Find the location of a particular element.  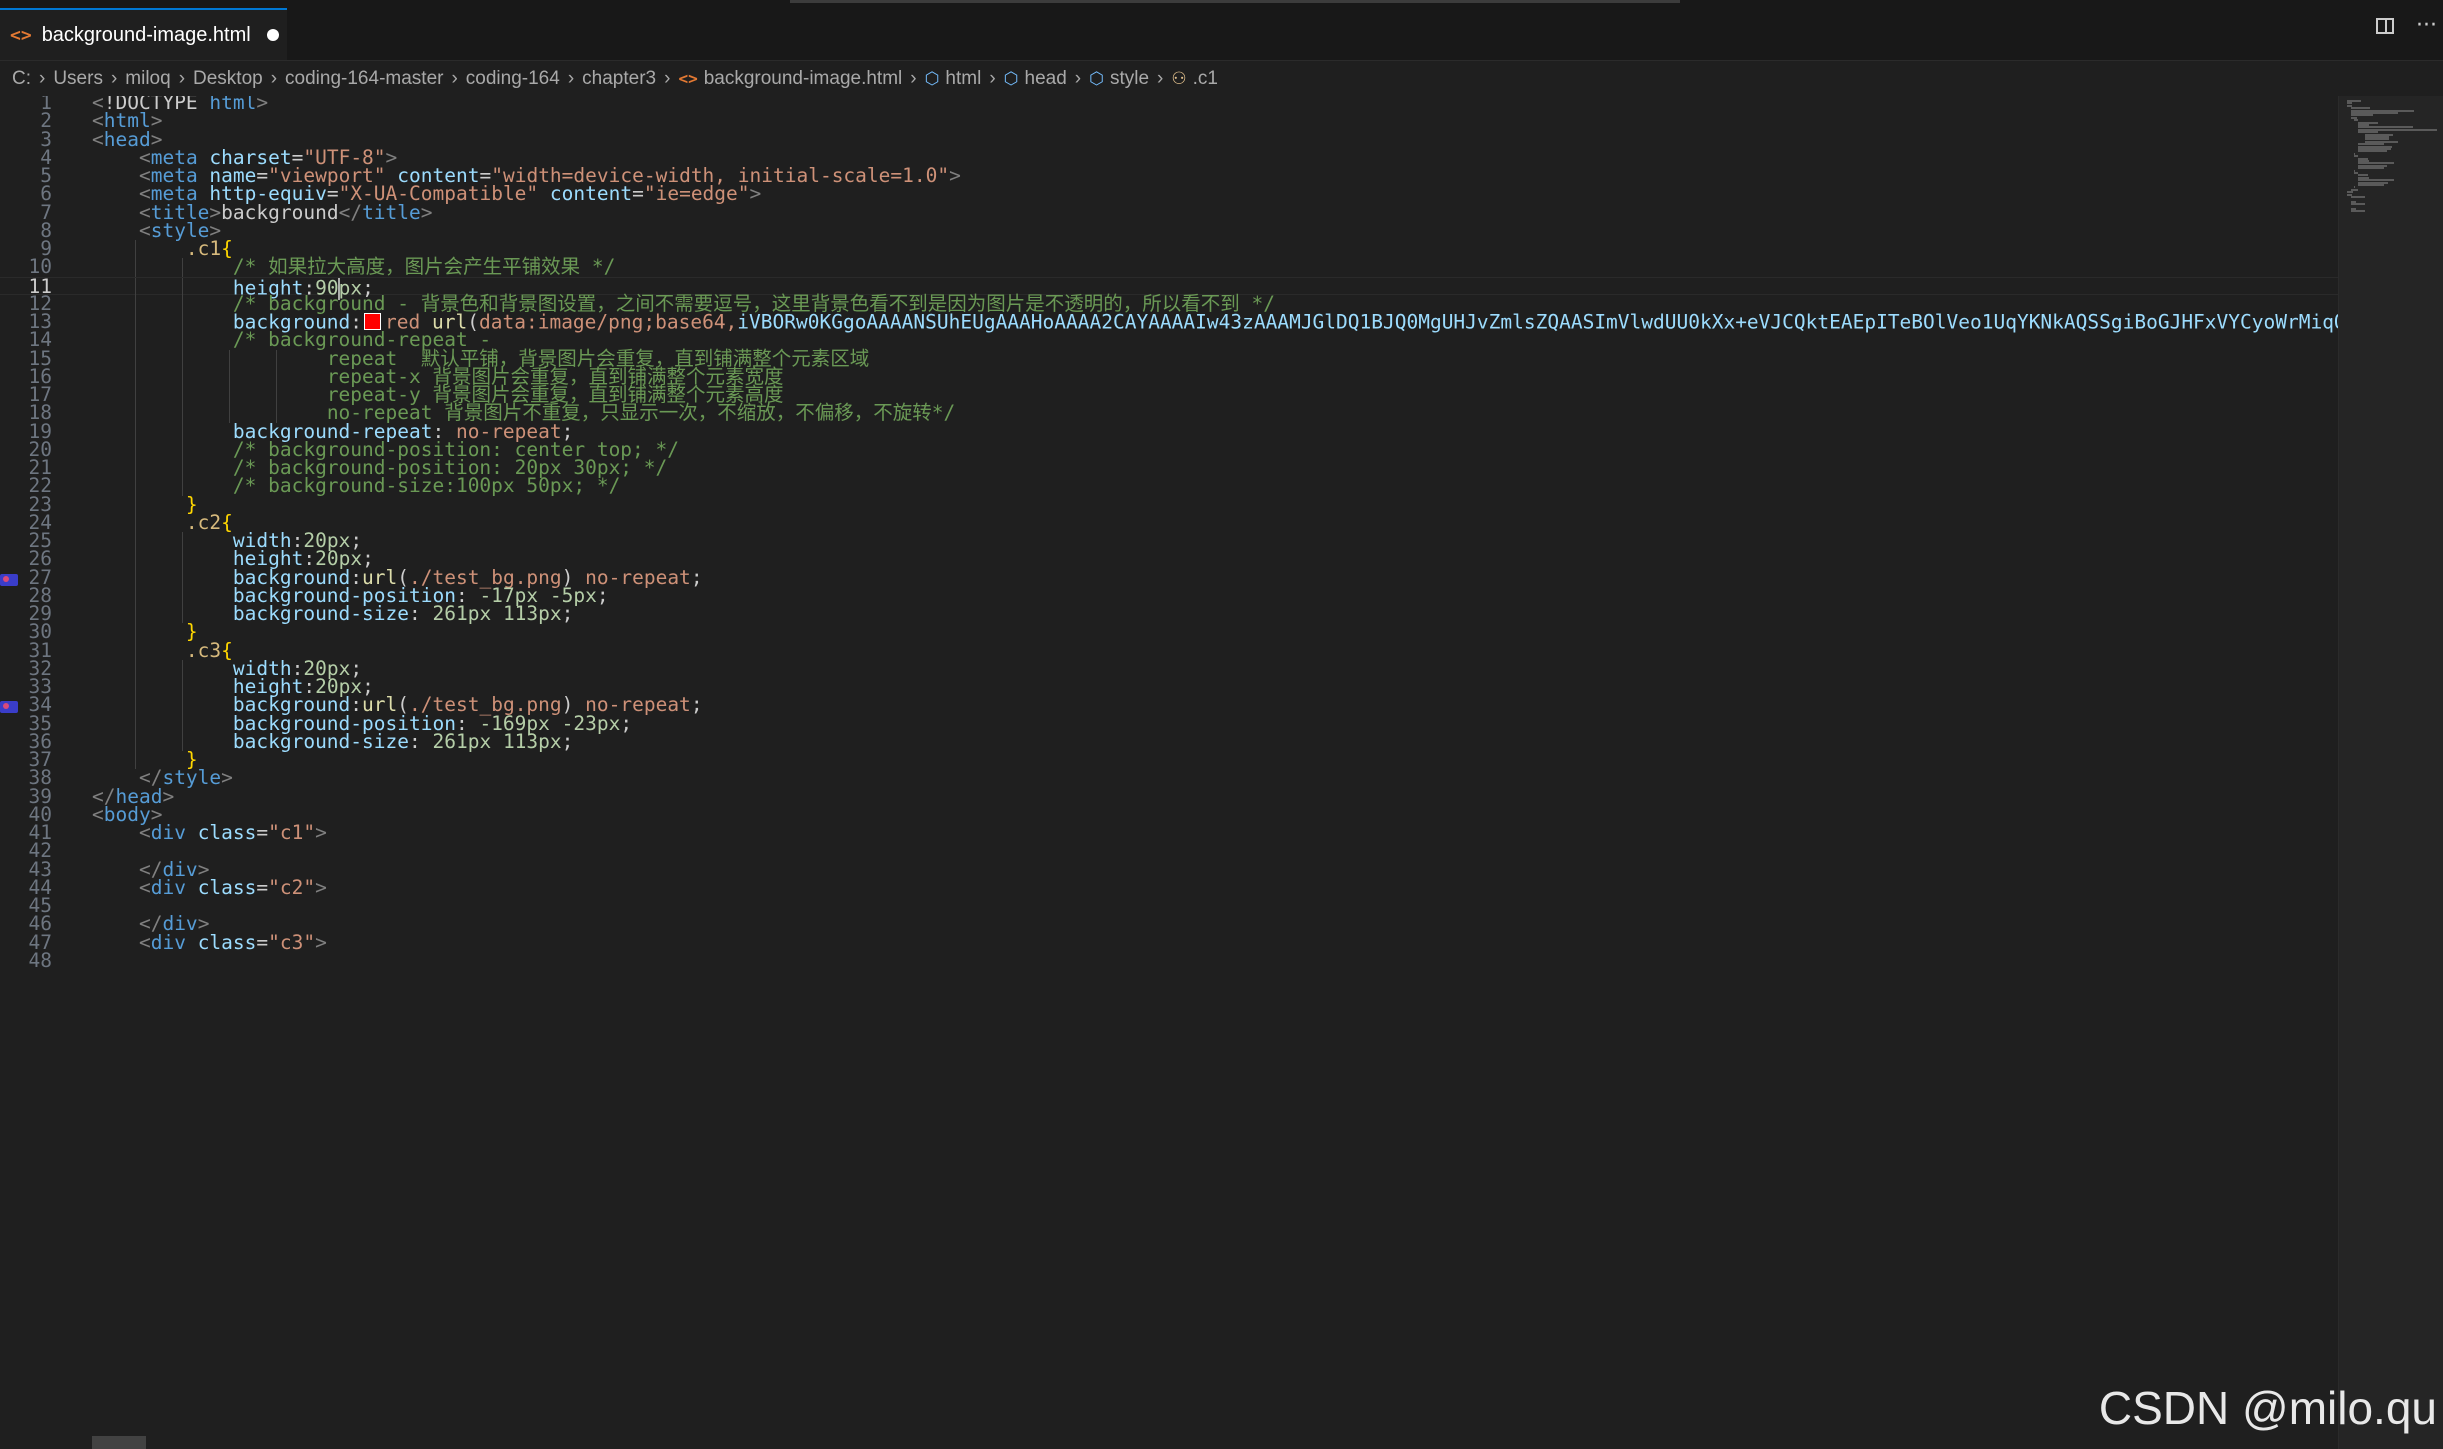

breadcrumb-label: miloq is located at coordinates (148, 78).